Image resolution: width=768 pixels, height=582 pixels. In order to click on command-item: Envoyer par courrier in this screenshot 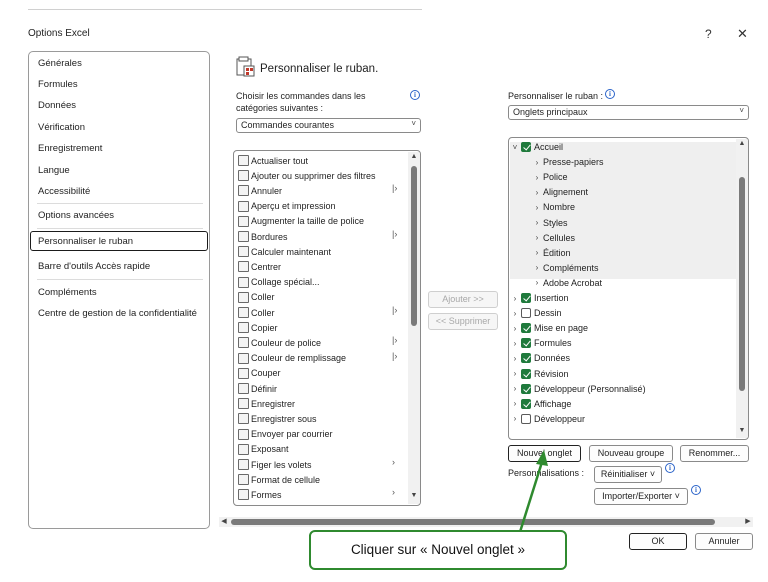, I will do `click(285, 434)`.